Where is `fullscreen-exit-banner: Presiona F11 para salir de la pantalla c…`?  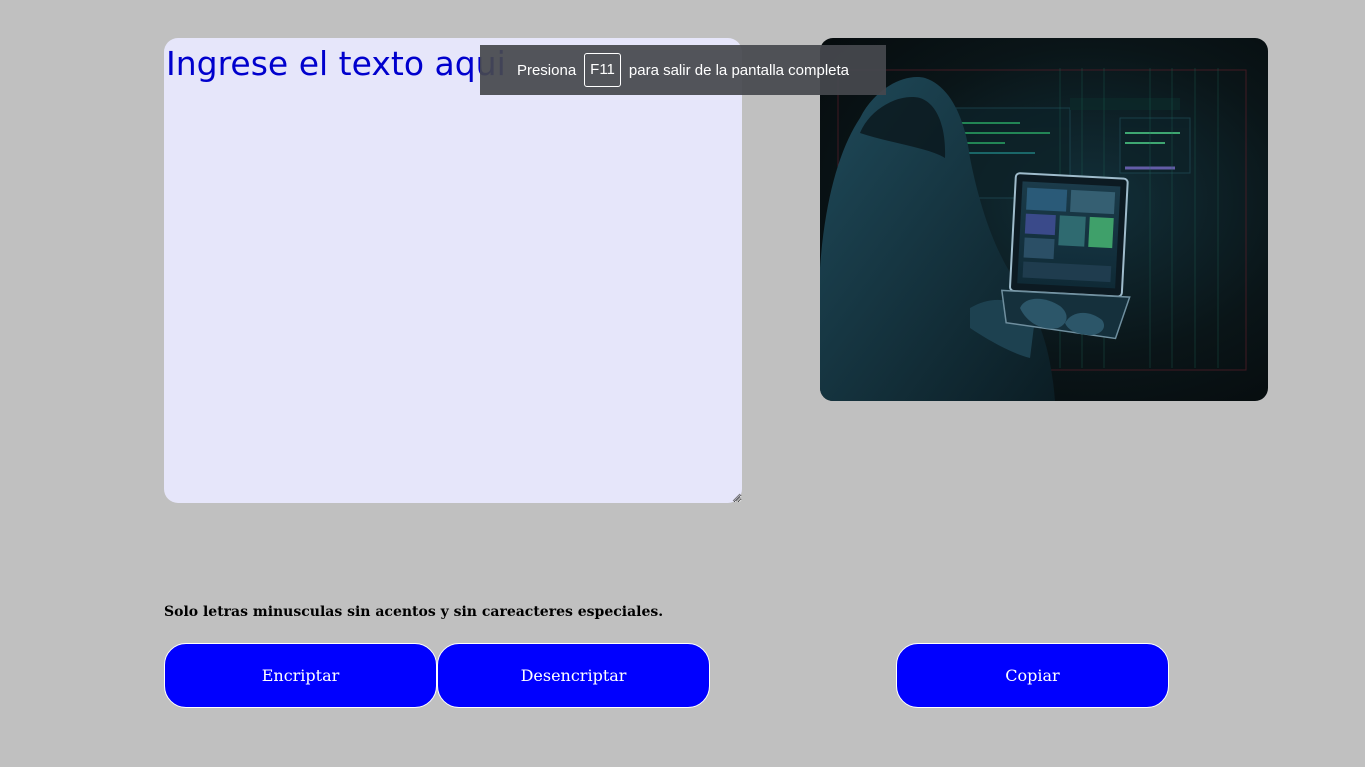 fullscreen-exit-banner: Presiona F11 para salir de la pantalla c… is located at coordinates (683, 70).